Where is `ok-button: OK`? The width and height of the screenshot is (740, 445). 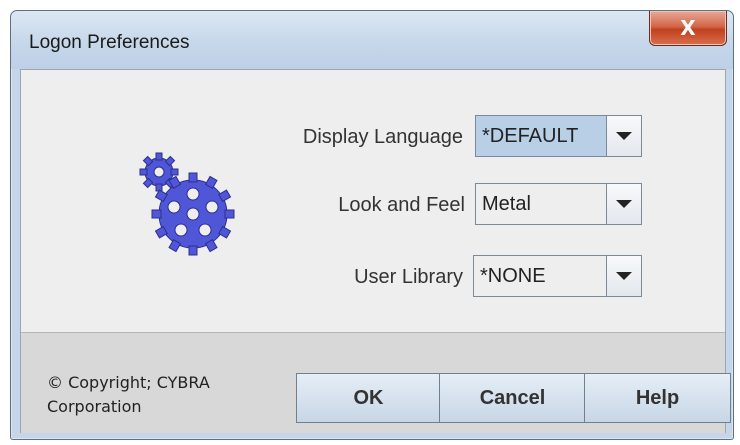
ok-button: OK is located at coordinates (368, 398).